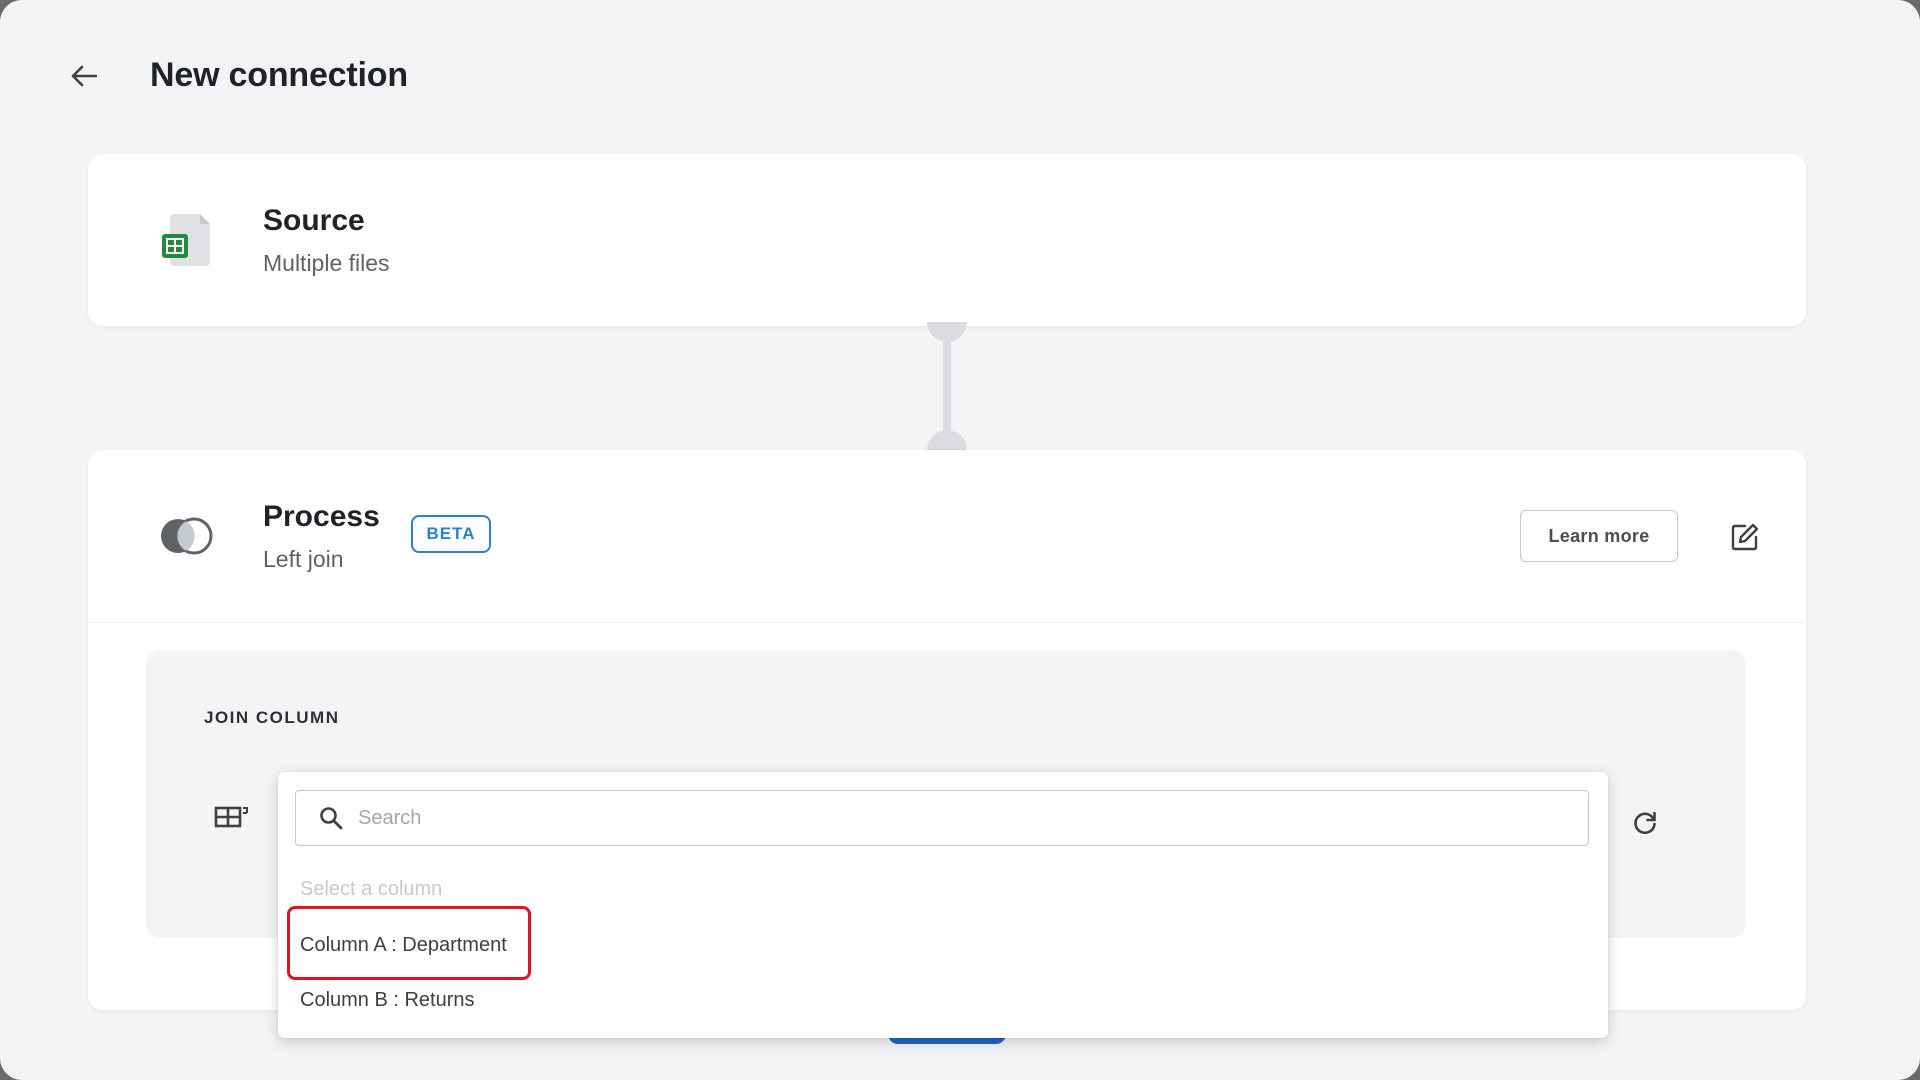  What do you see at coordinates (947, 386) in the screenshot?
I see `step-connector` at bounding box center [947, 386].